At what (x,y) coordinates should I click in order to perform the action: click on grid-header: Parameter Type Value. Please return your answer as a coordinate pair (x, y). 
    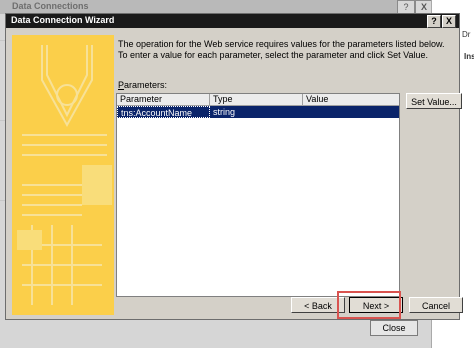
    Looking at the image, I should click on (258, 100).